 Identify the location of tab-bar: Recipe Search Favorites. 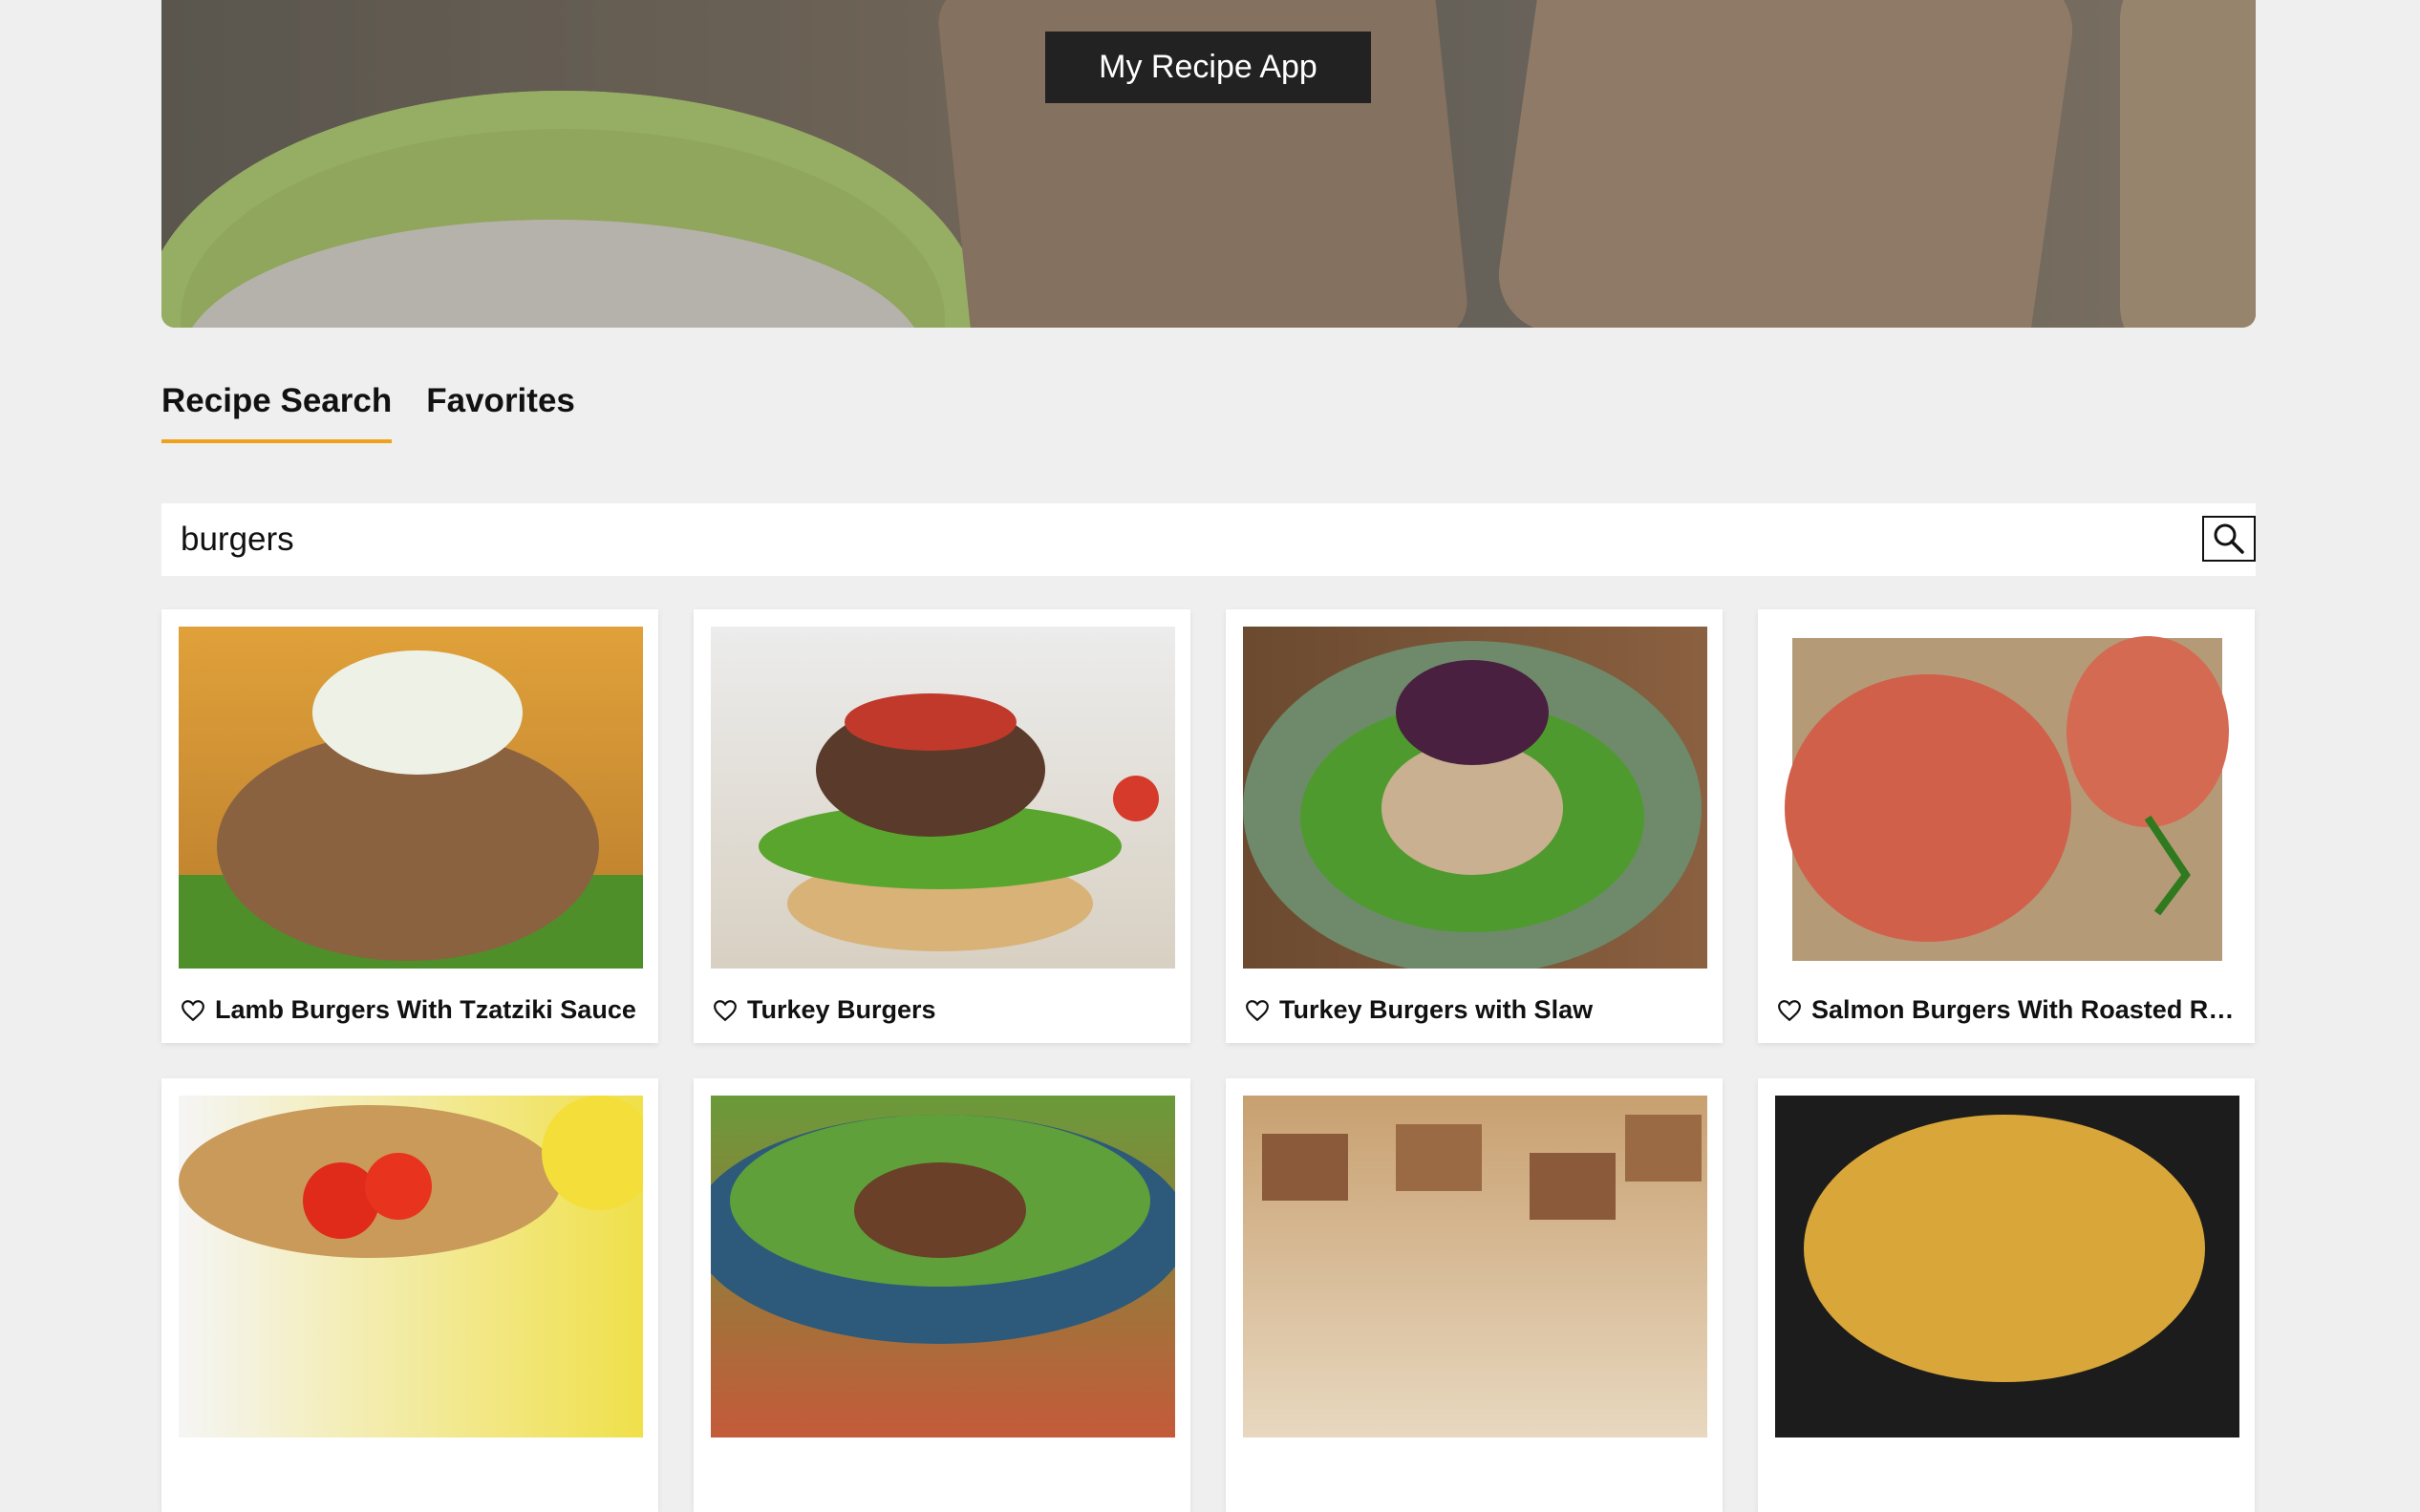
(368, 412).